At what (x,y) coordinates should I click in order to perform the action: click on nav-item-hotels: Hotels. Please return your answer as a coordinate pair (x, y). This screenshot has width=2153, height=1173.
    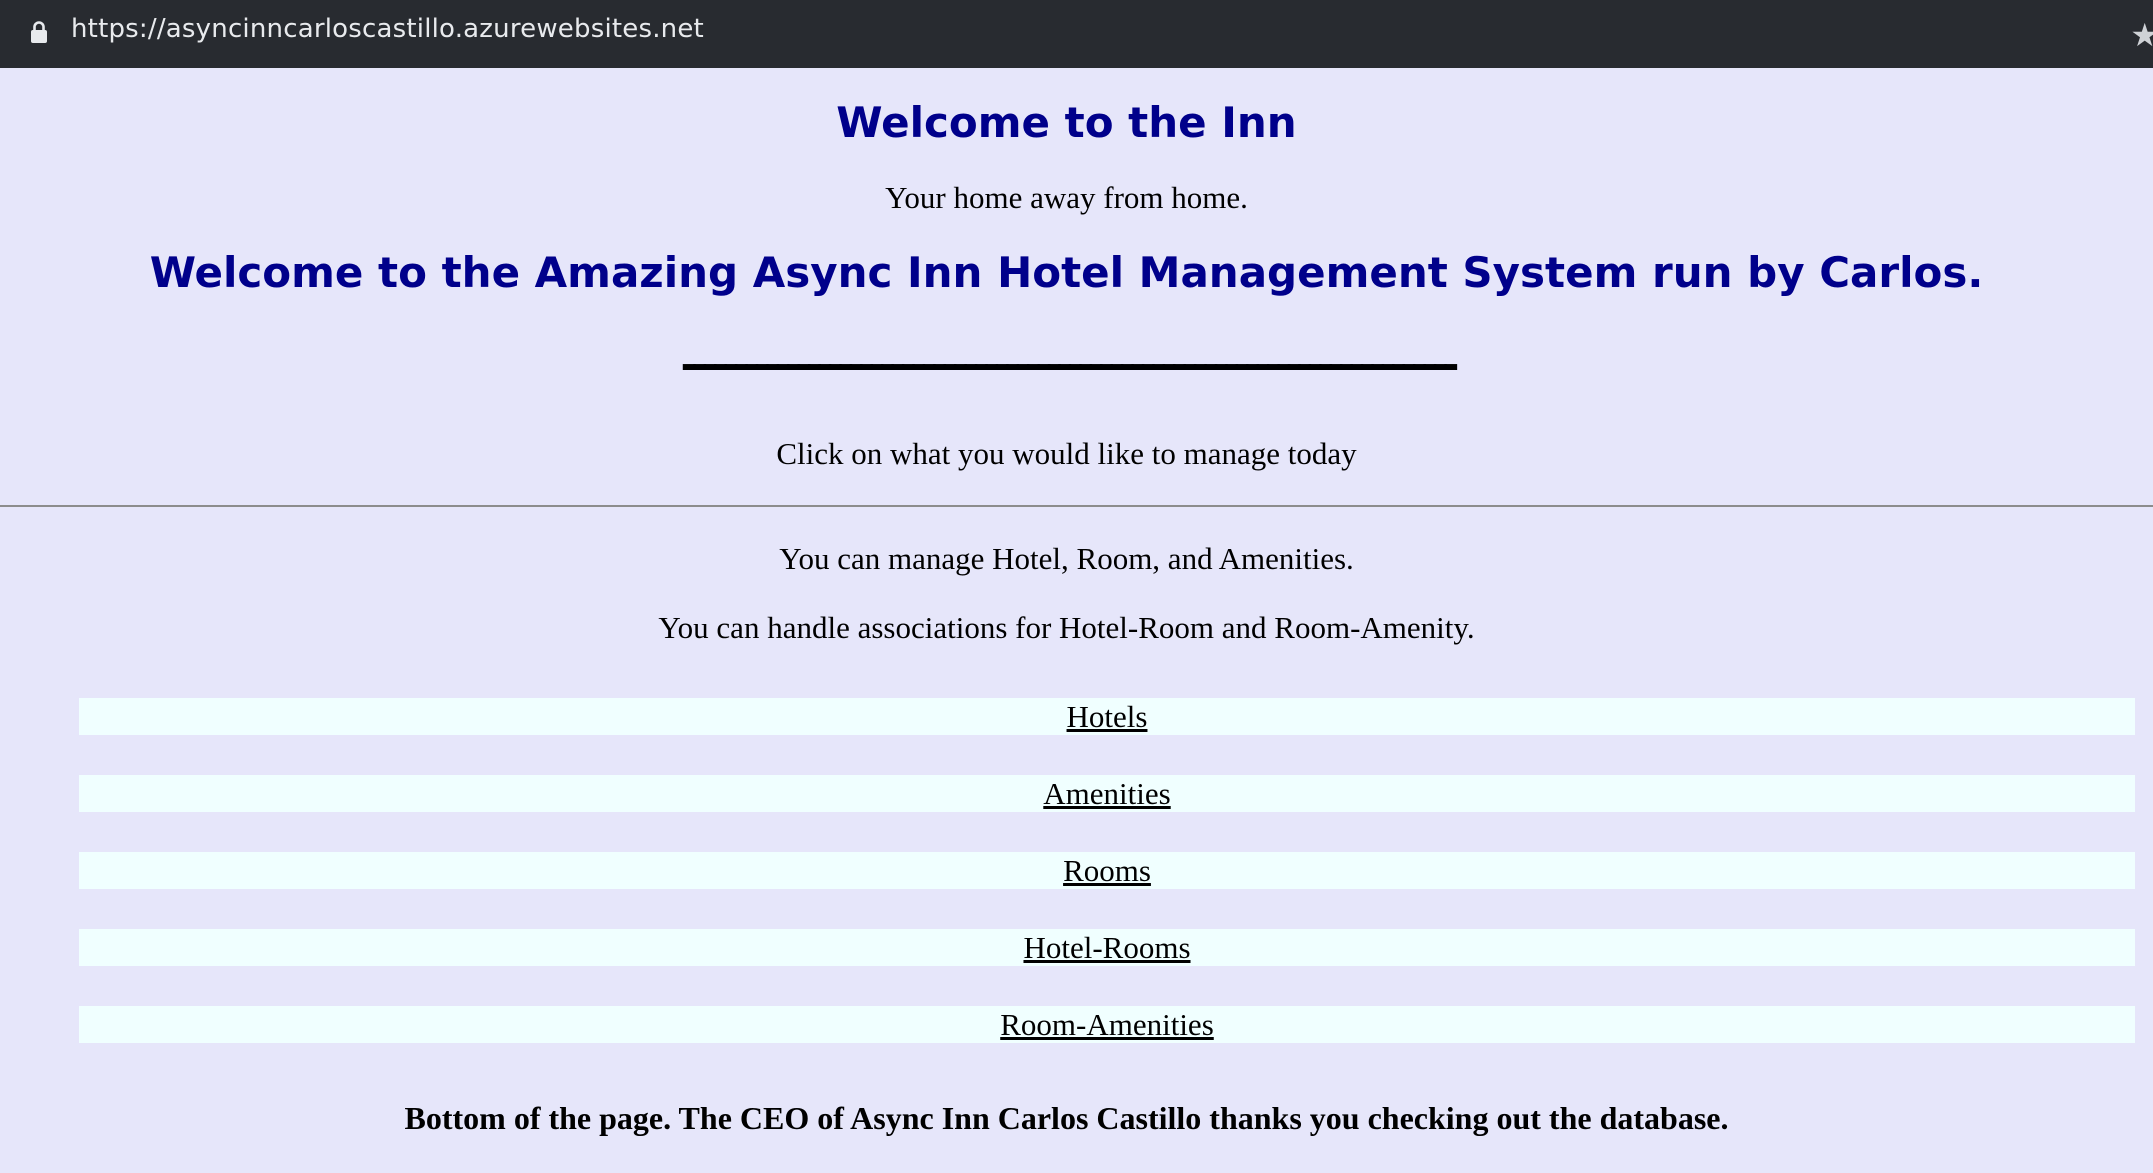
    Looking at the image, I should click on (1107, 716).